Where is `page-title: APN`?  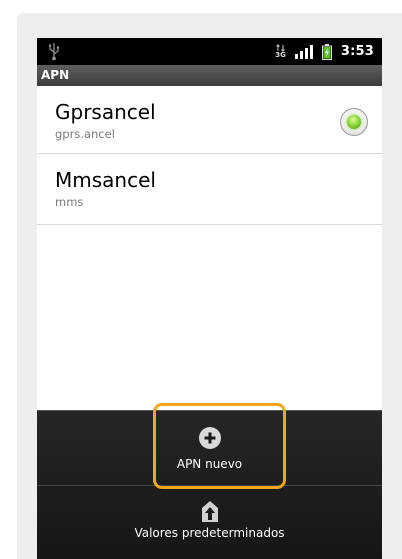
page-title: APN is located at coordinates (209, 75).